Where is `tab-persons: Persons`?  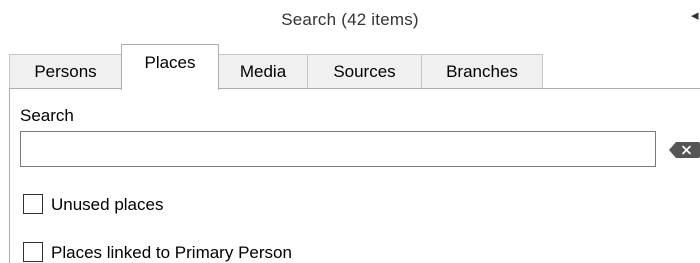 tab-persons: Persons is located at coordinates (65, 71).